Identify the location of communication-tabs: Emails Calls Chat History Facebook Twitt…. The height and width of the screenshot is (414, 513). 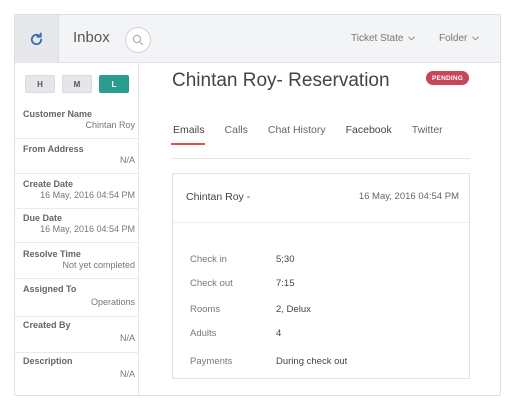
(318, 130).